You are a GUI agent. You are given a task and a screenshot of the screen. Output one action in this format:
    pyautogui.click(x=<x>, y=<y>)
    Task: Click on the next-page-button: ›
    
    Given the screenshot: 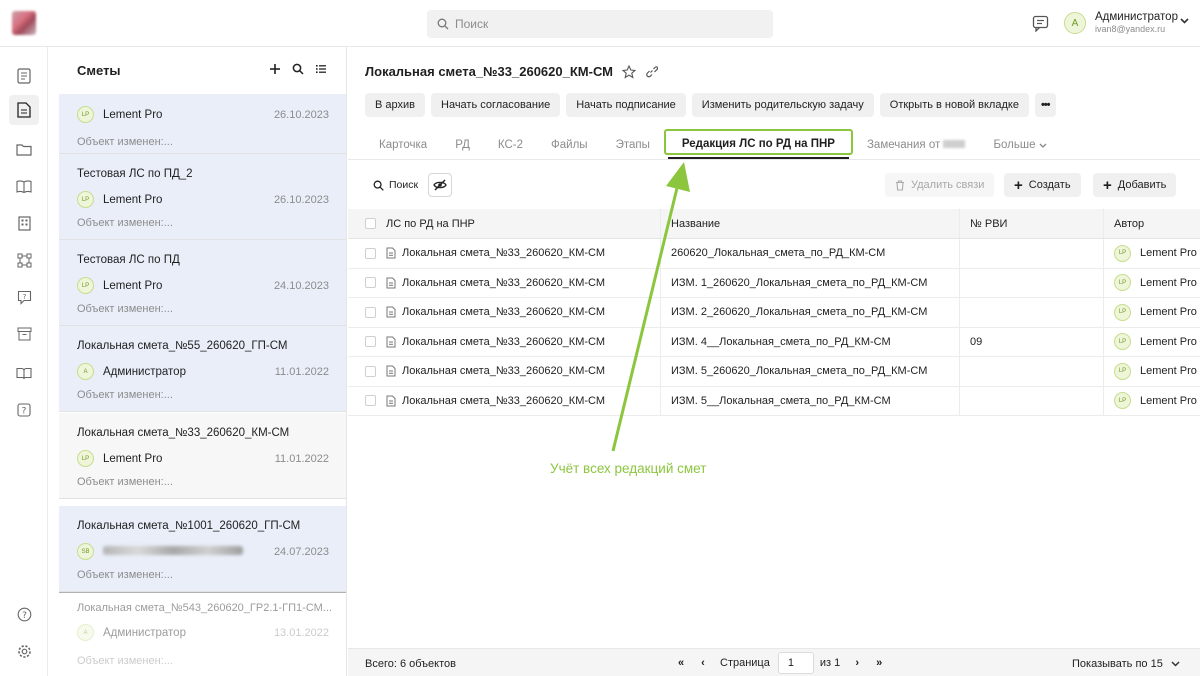 What is the action you would take?
    pyautogui.click(x=857, y=663)
    